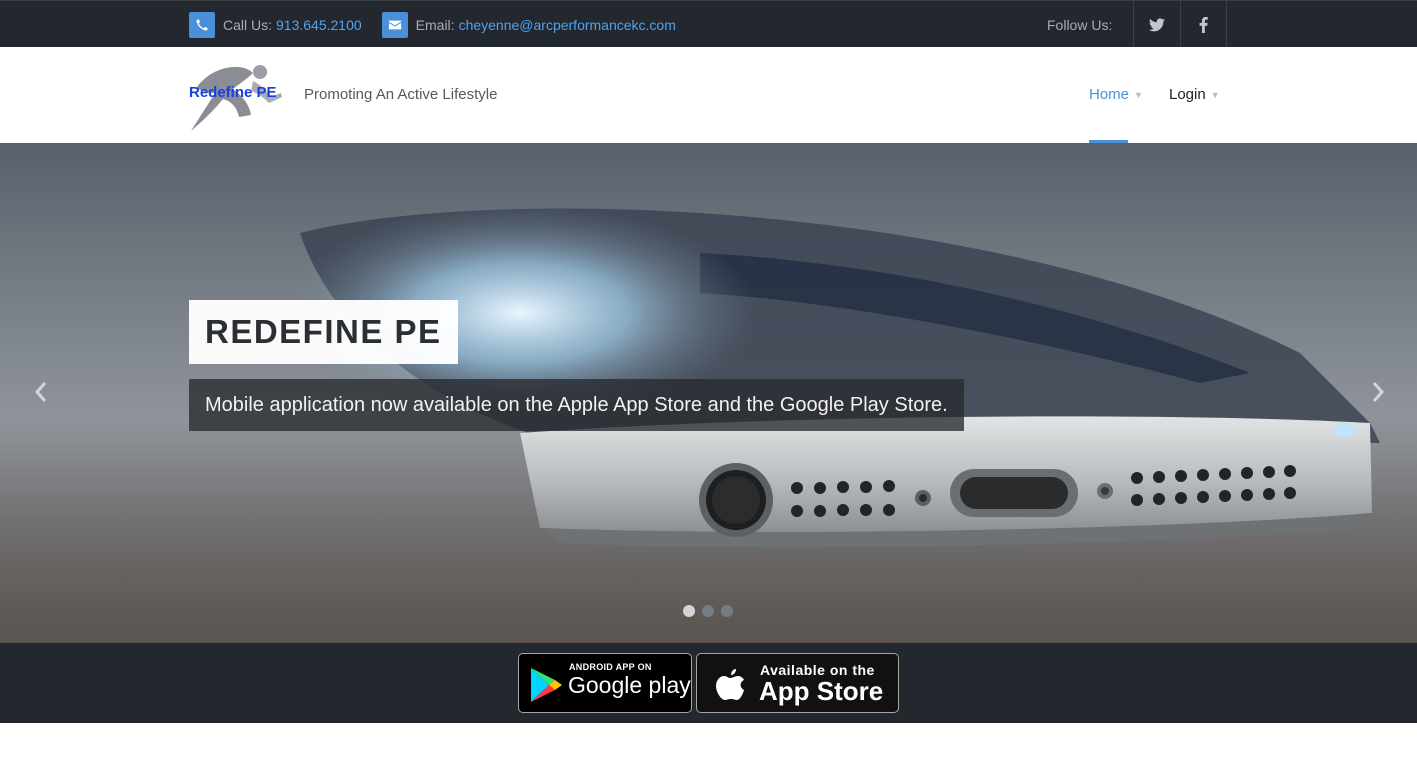 This screenshot has width=1417, height=771. I want to click on nav-login-label: Login, so click(1187, 94).